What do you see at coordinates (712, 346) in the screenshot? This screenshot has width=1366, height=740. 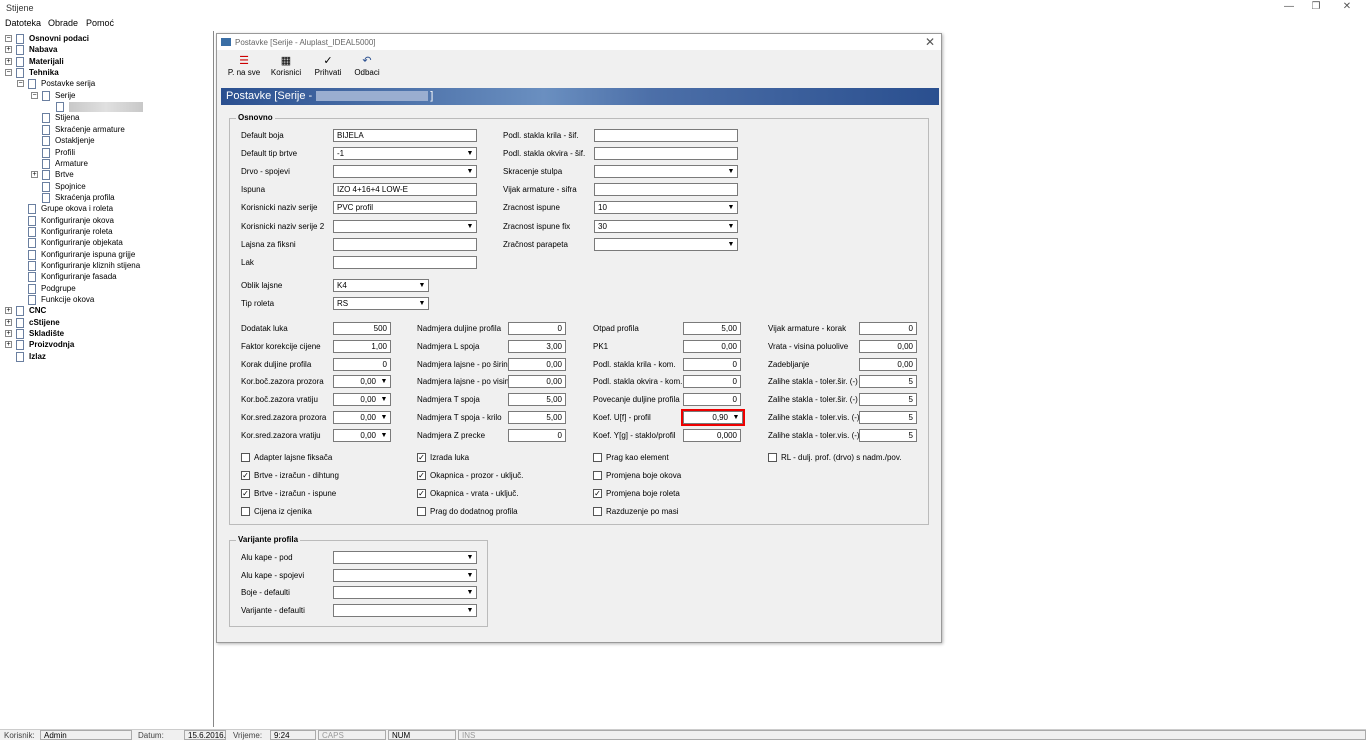 I see `col3-field: 0,00` at bounding box center [712, 346].